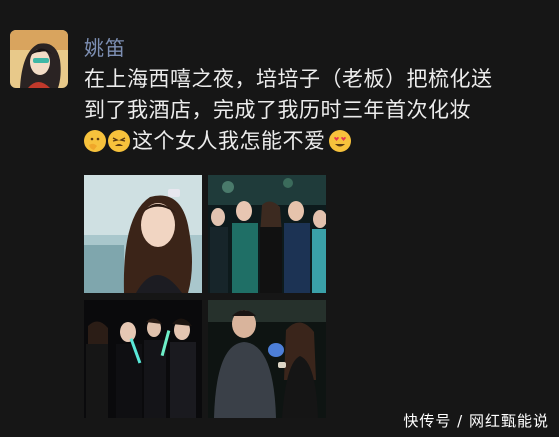  Describe the element at coordinates (105, 46) in the screenshot. I see `username: 姚笛` at that location.